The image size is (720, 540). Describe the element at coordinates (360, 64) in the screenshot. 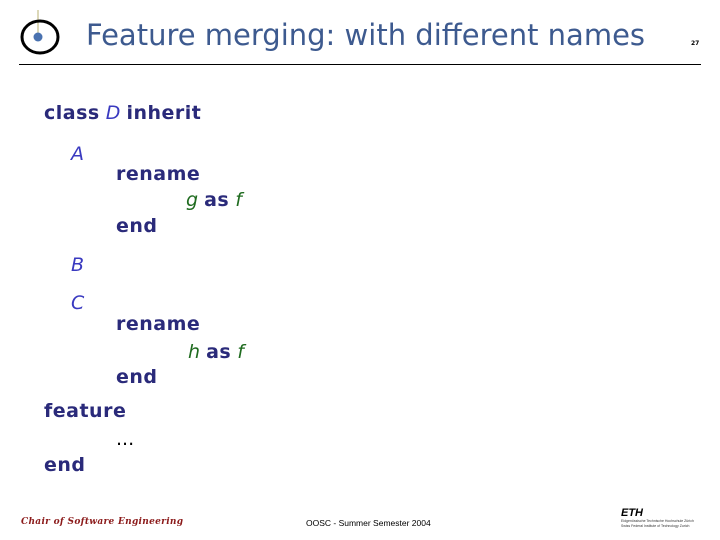

I see `title-divider` at that location.